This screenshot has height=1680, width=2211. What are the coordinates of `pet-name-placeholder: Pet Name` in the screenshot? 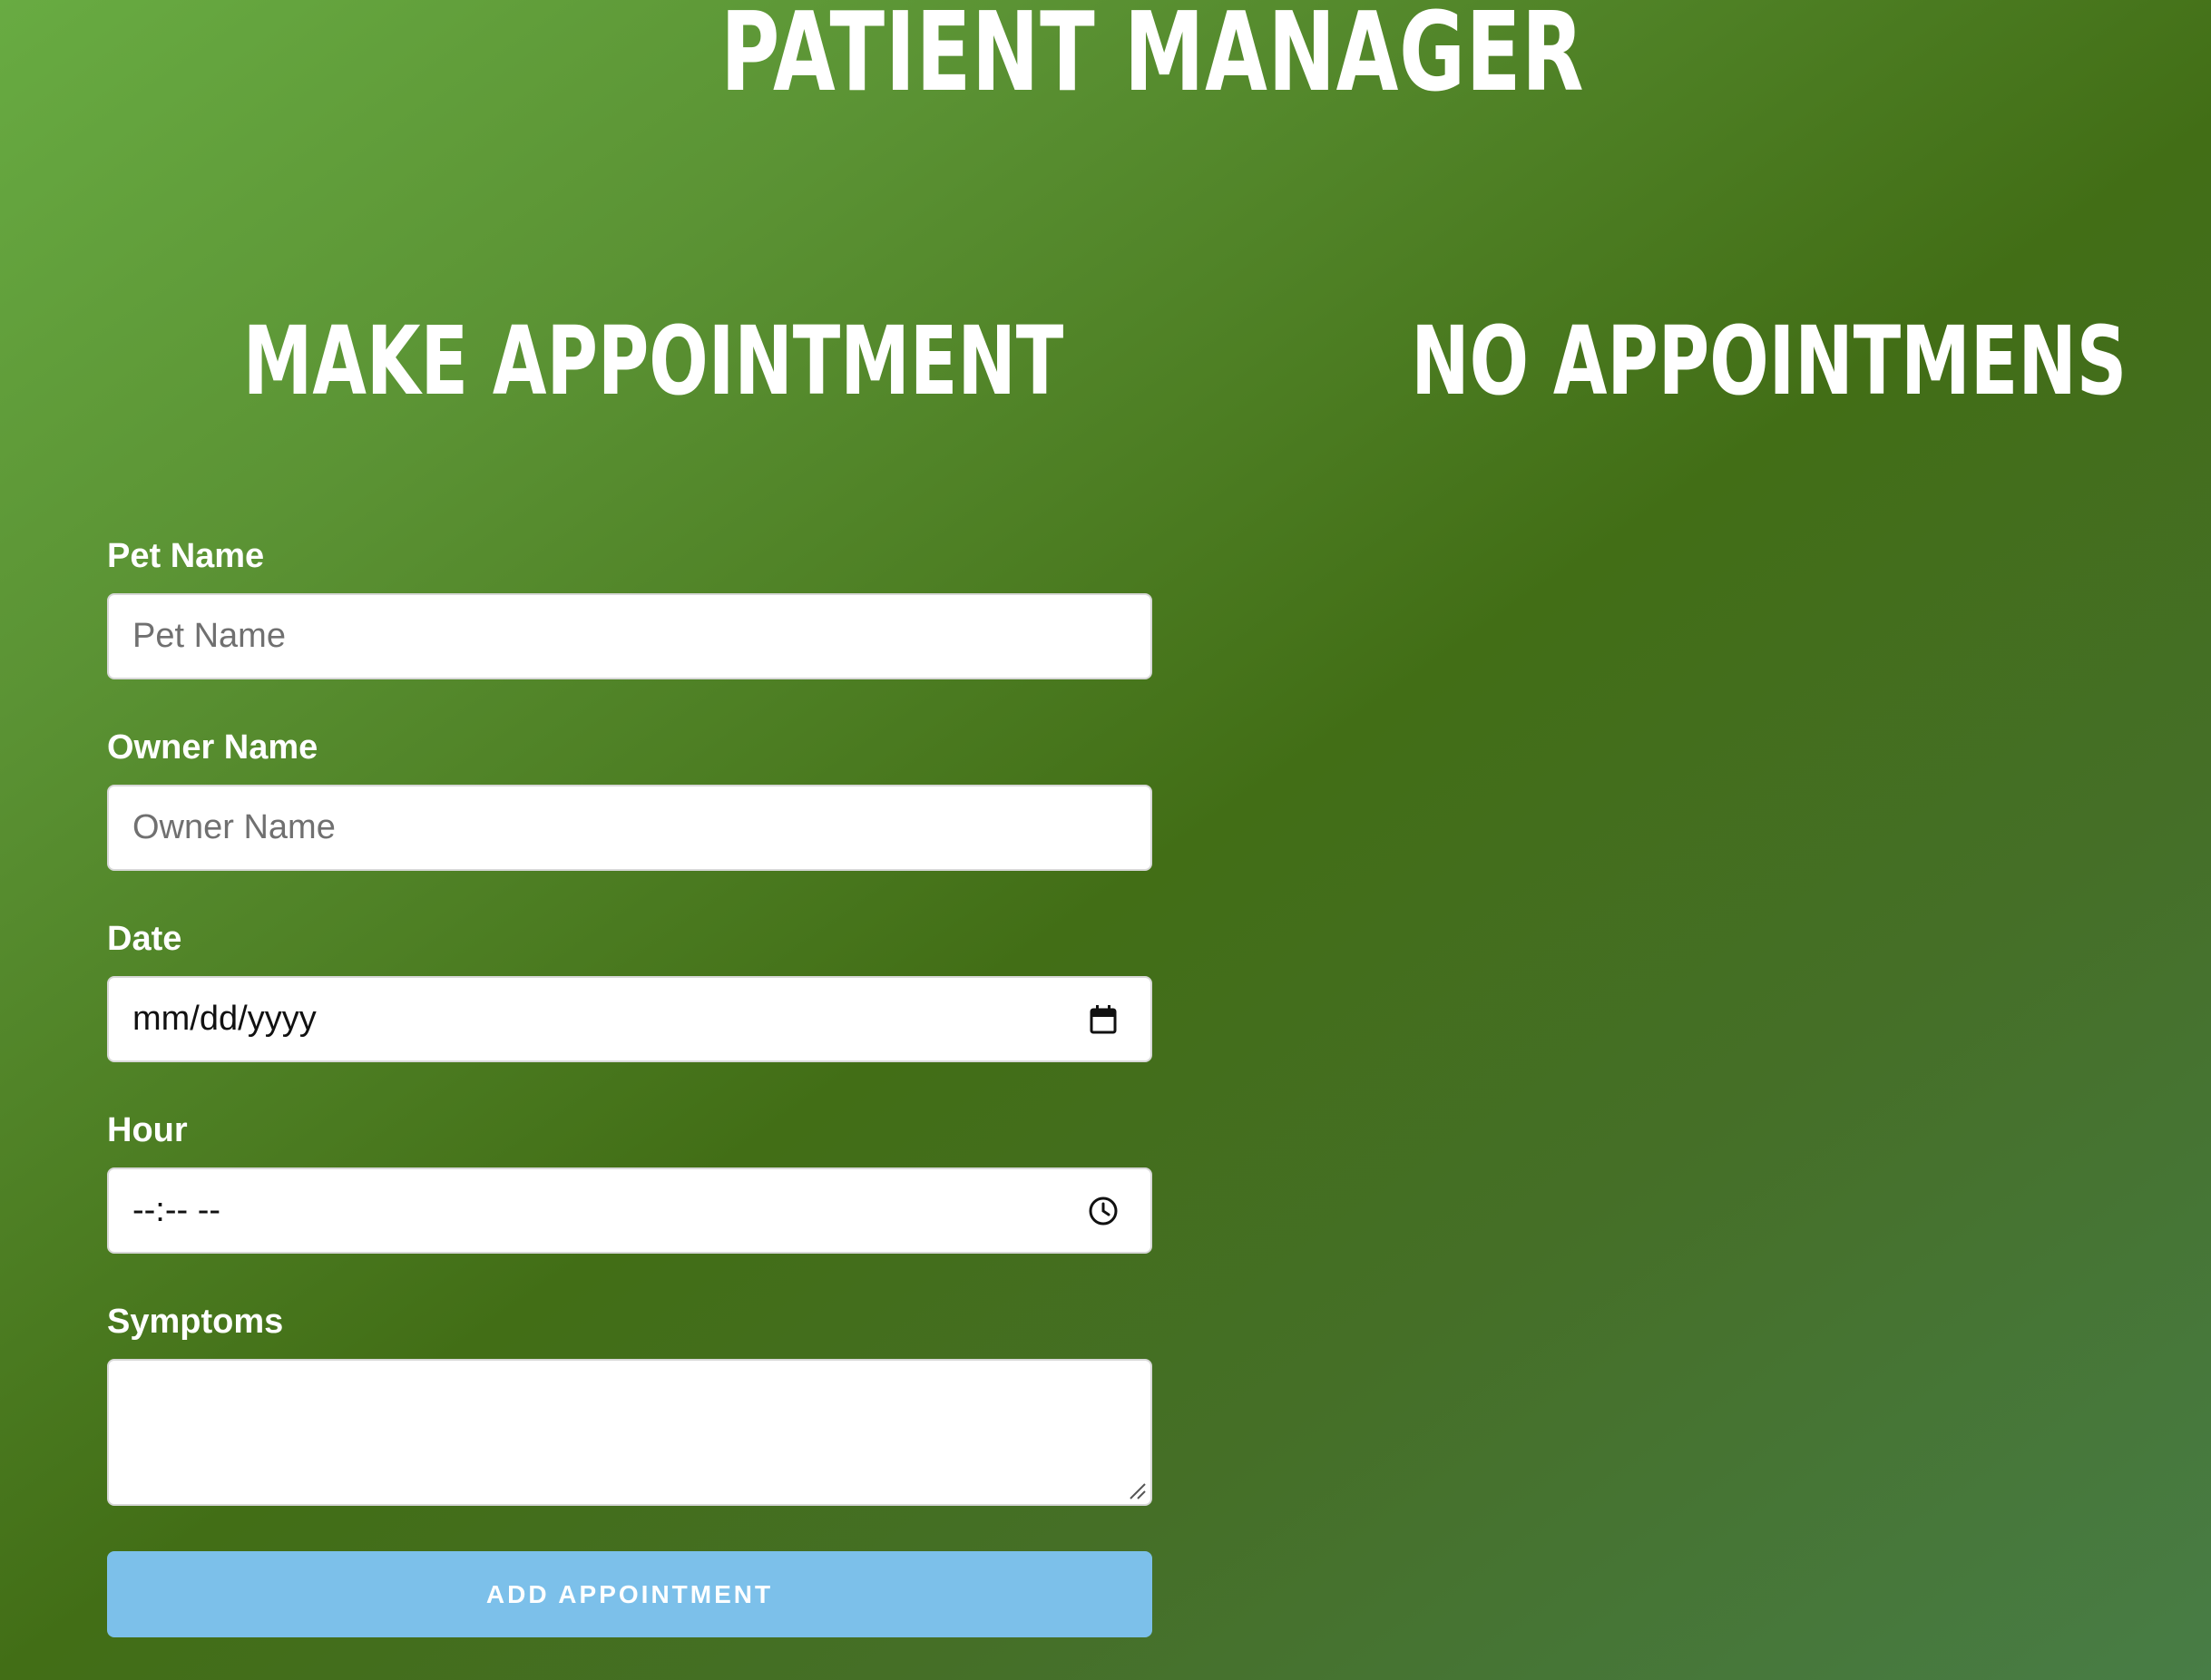 It's located at (209, 636).